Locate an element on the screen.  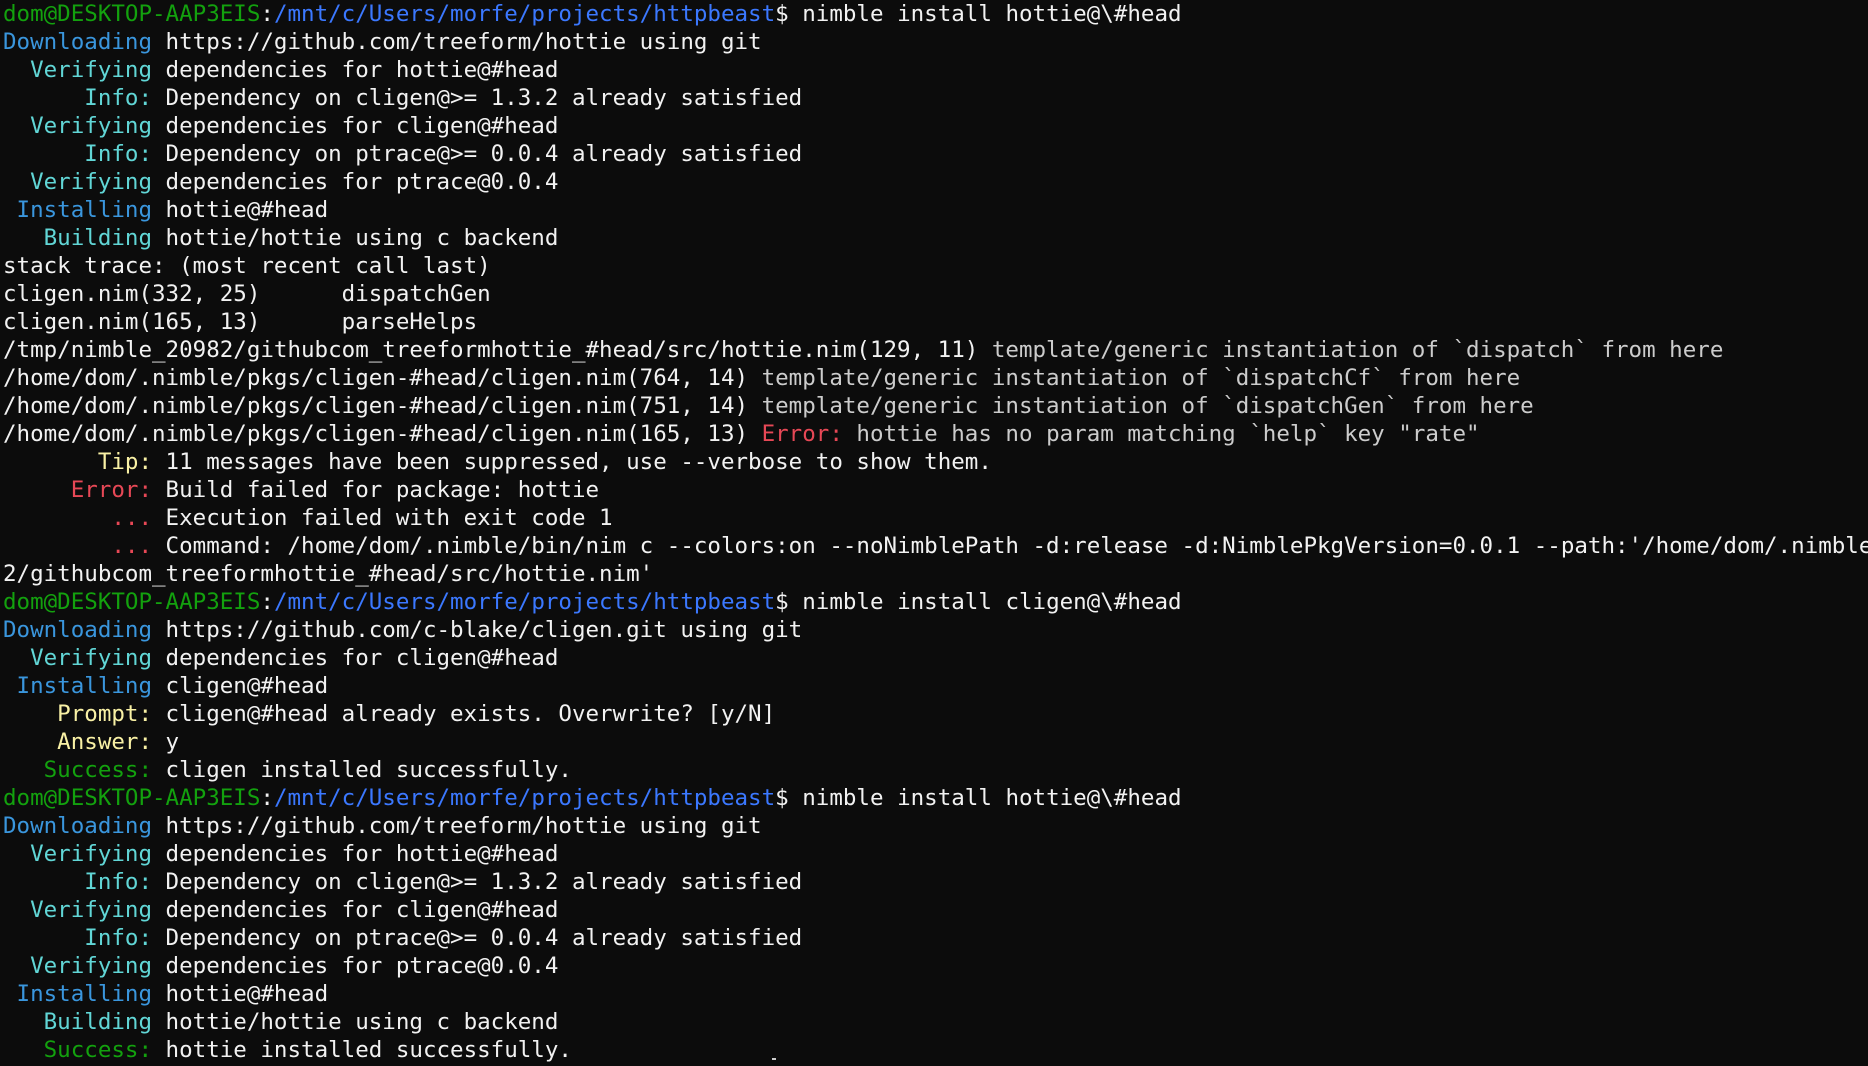
terminal-text-segment: cligen@#head is located at coordinates (240, 686).